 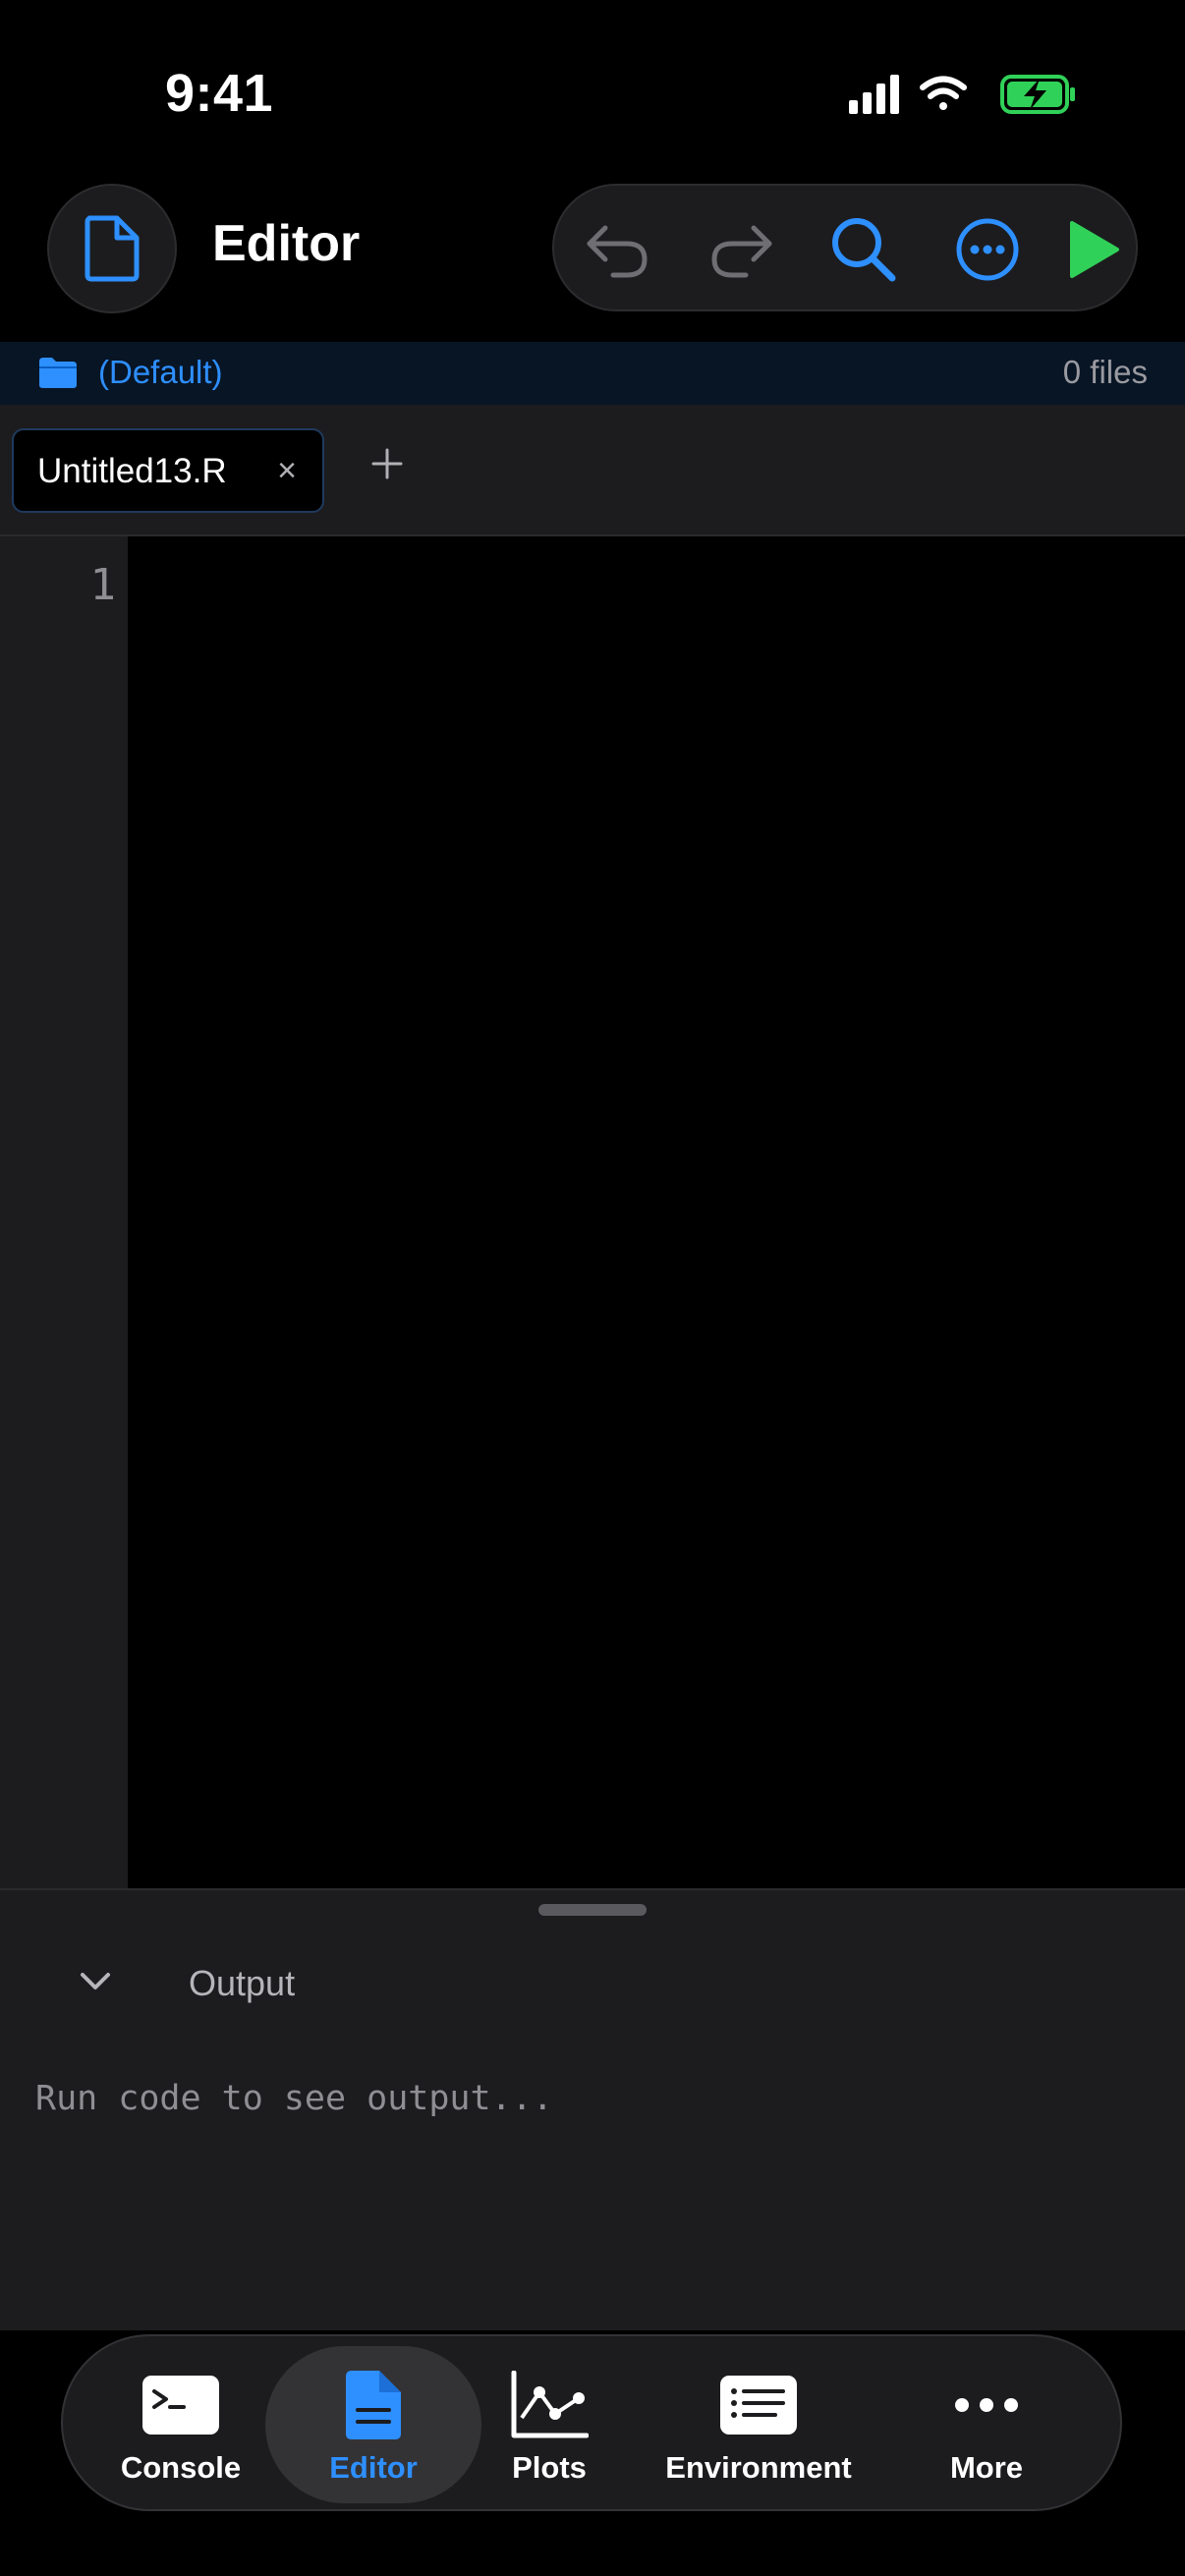 I want to click on document-menu-button, so click(x=112, y=248).